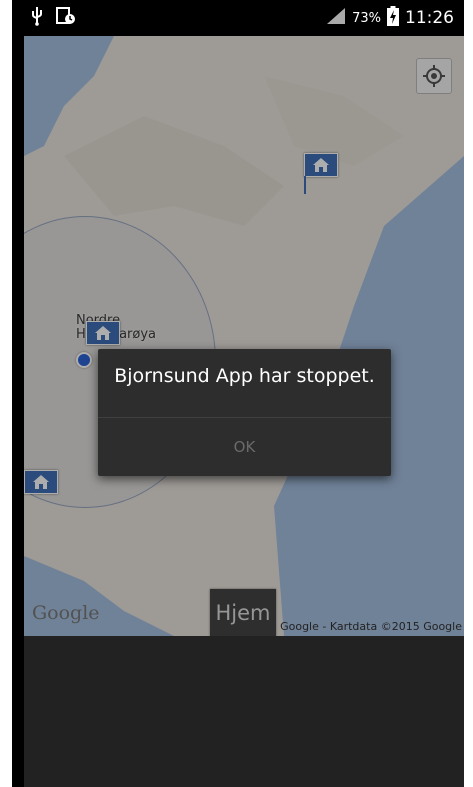 The width and height of the screenshot is (473, 787). Describe the element at coordinates (336, 18) in the screenshot. I see `signal-icon` at that location.